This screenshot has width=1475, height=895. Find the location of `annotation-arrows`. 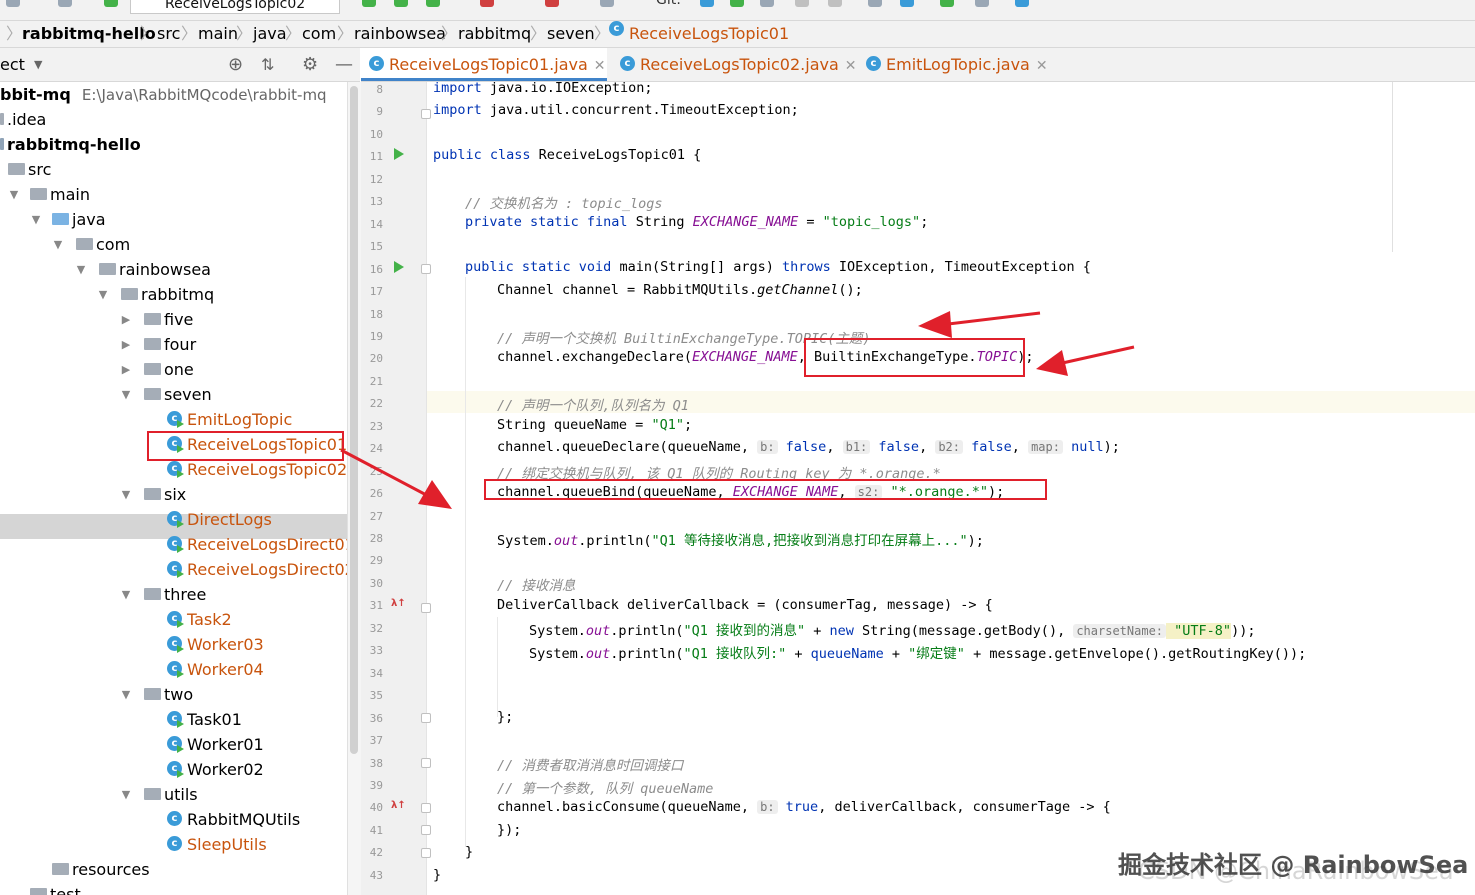

annotation-arrows is located at coordinates (737, 410).